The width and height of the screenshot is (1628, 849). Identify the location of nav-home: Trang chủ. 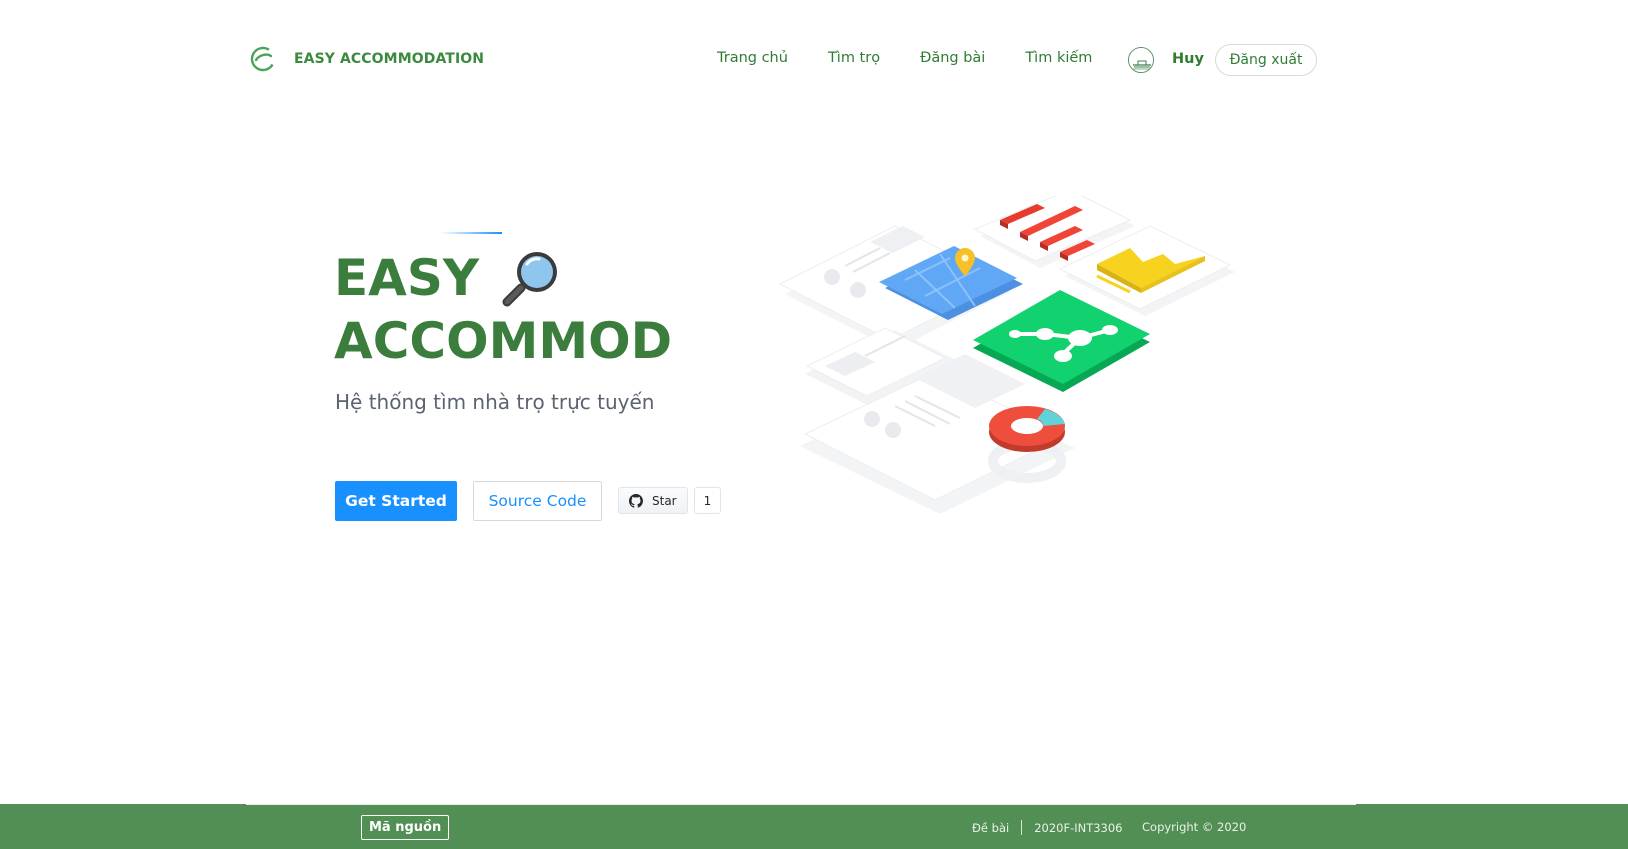
(752, 58).